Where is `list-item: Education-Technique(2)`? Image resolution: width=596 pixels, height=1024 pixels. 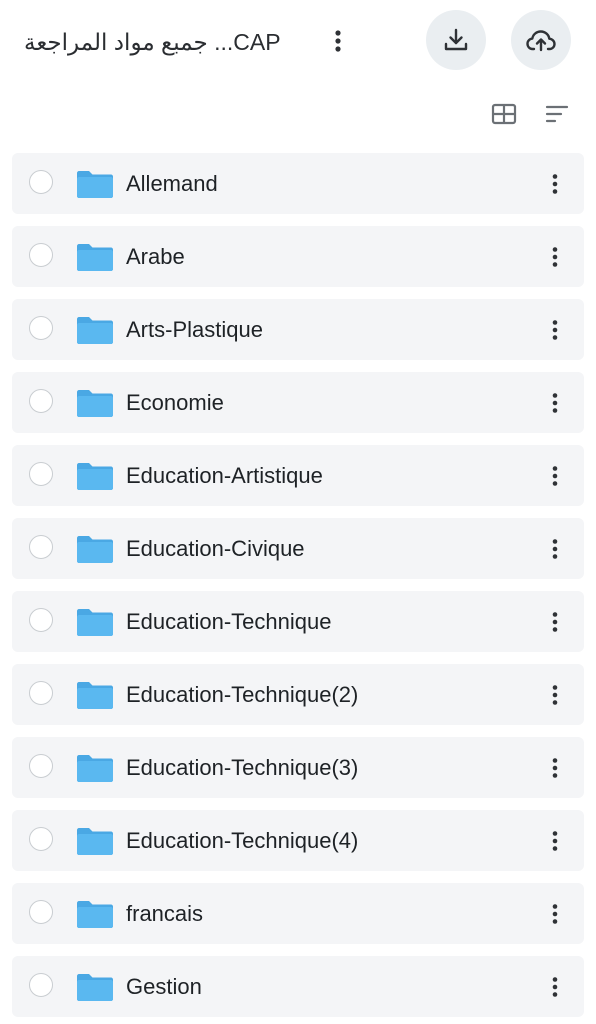
list-item: Education-Technique(2) is located at coordinates (298, 694).